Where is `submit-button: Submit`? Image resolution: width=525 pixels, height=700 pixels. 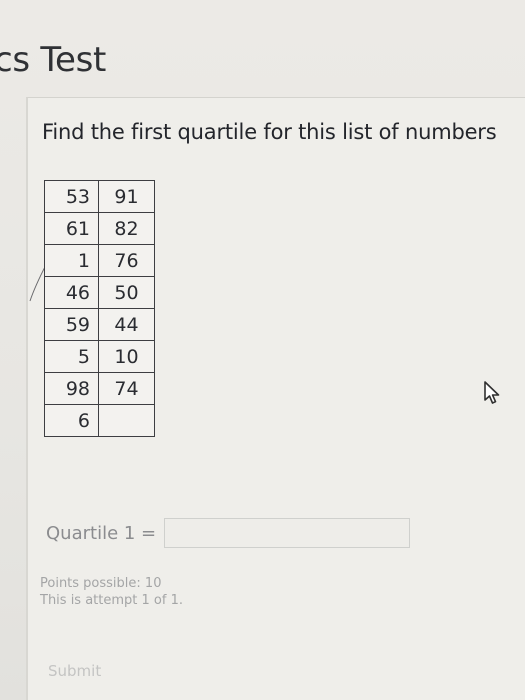 submit-button: Submit is located at coordinates (85, 671).